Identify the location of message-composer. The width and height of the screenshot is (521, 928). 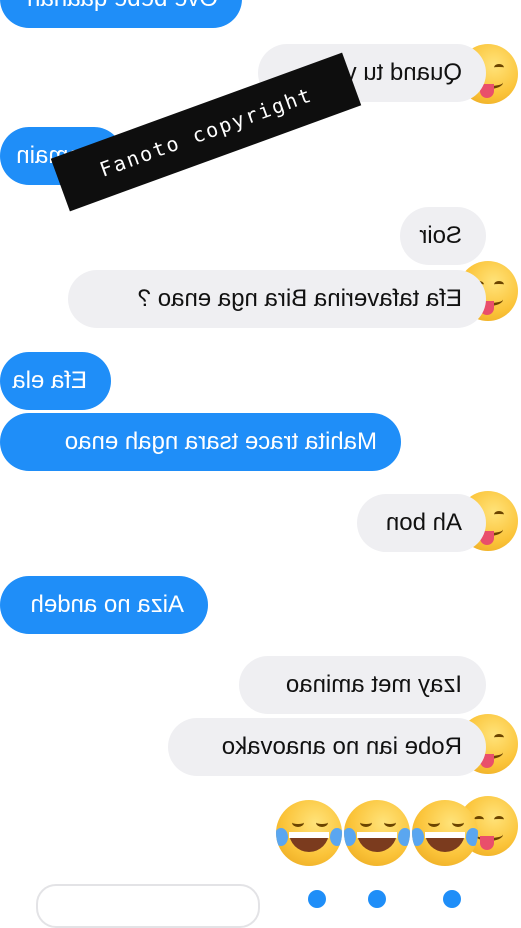
(148, 906).